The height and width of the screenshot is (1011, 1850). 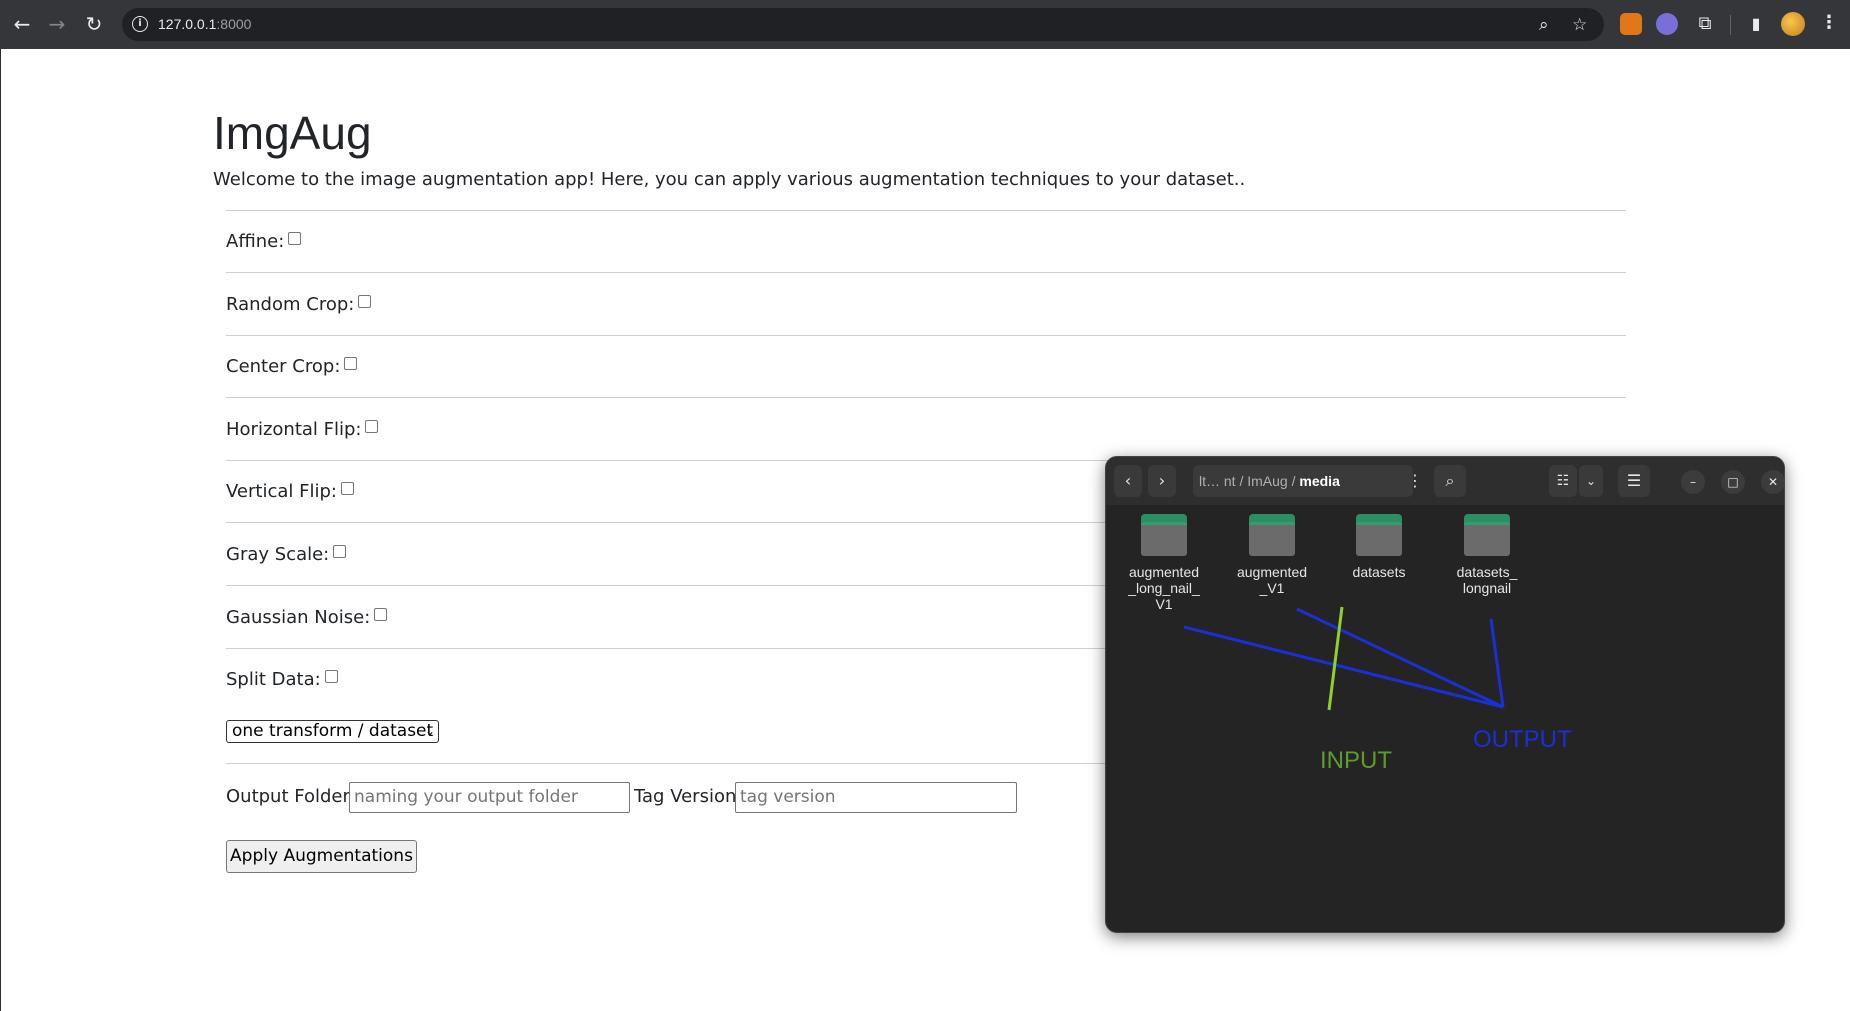 I want to click on option-split-data: Split Data:, so click(x=282, y=679).